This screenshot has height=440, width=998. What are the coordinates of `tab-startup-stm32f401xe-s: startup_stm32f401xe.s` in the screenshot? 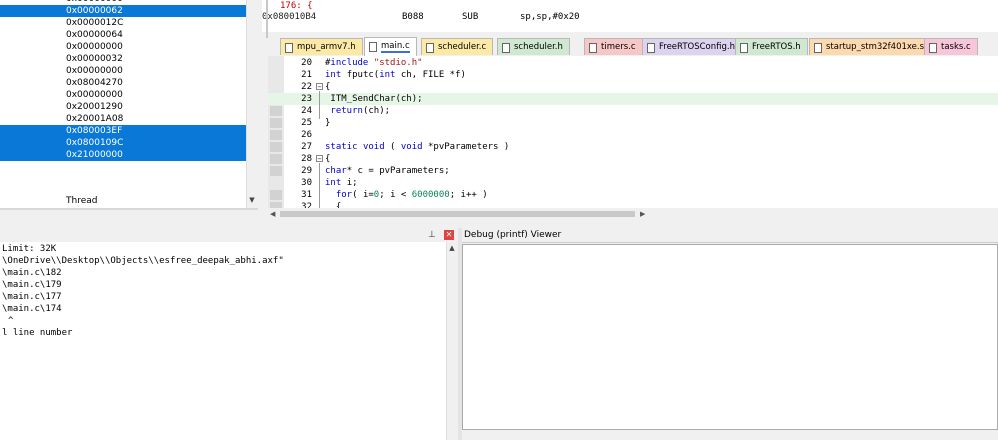 It's located at (870, 46).